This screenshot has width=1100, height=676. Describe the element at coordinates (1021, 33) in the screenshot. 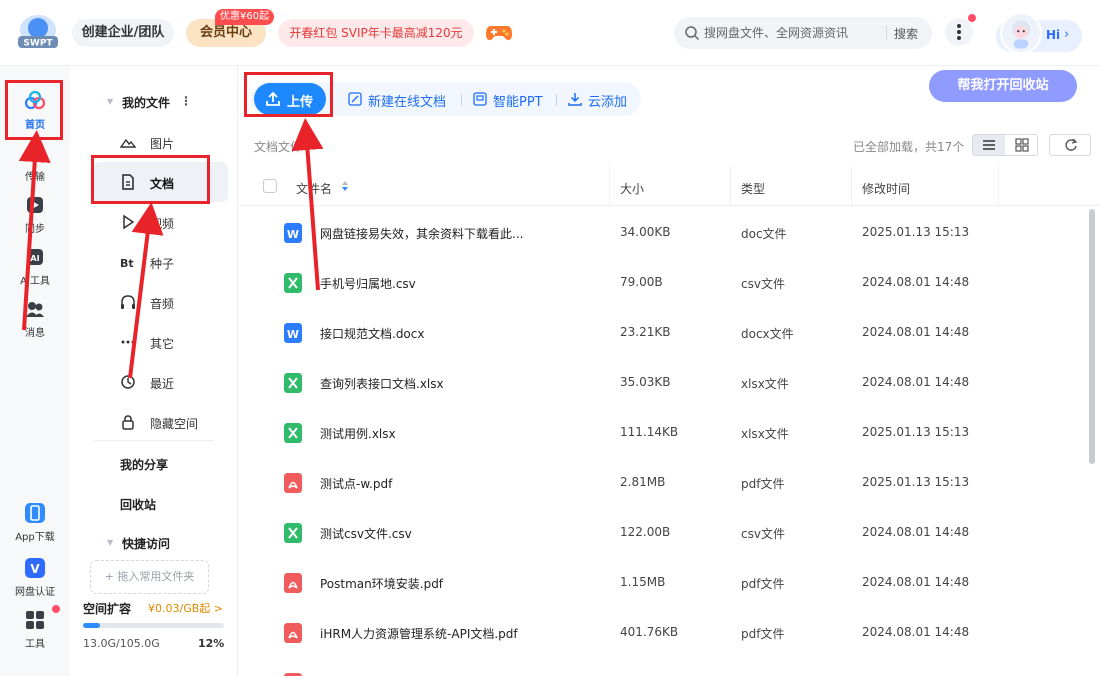

I see `avatar` at that location.